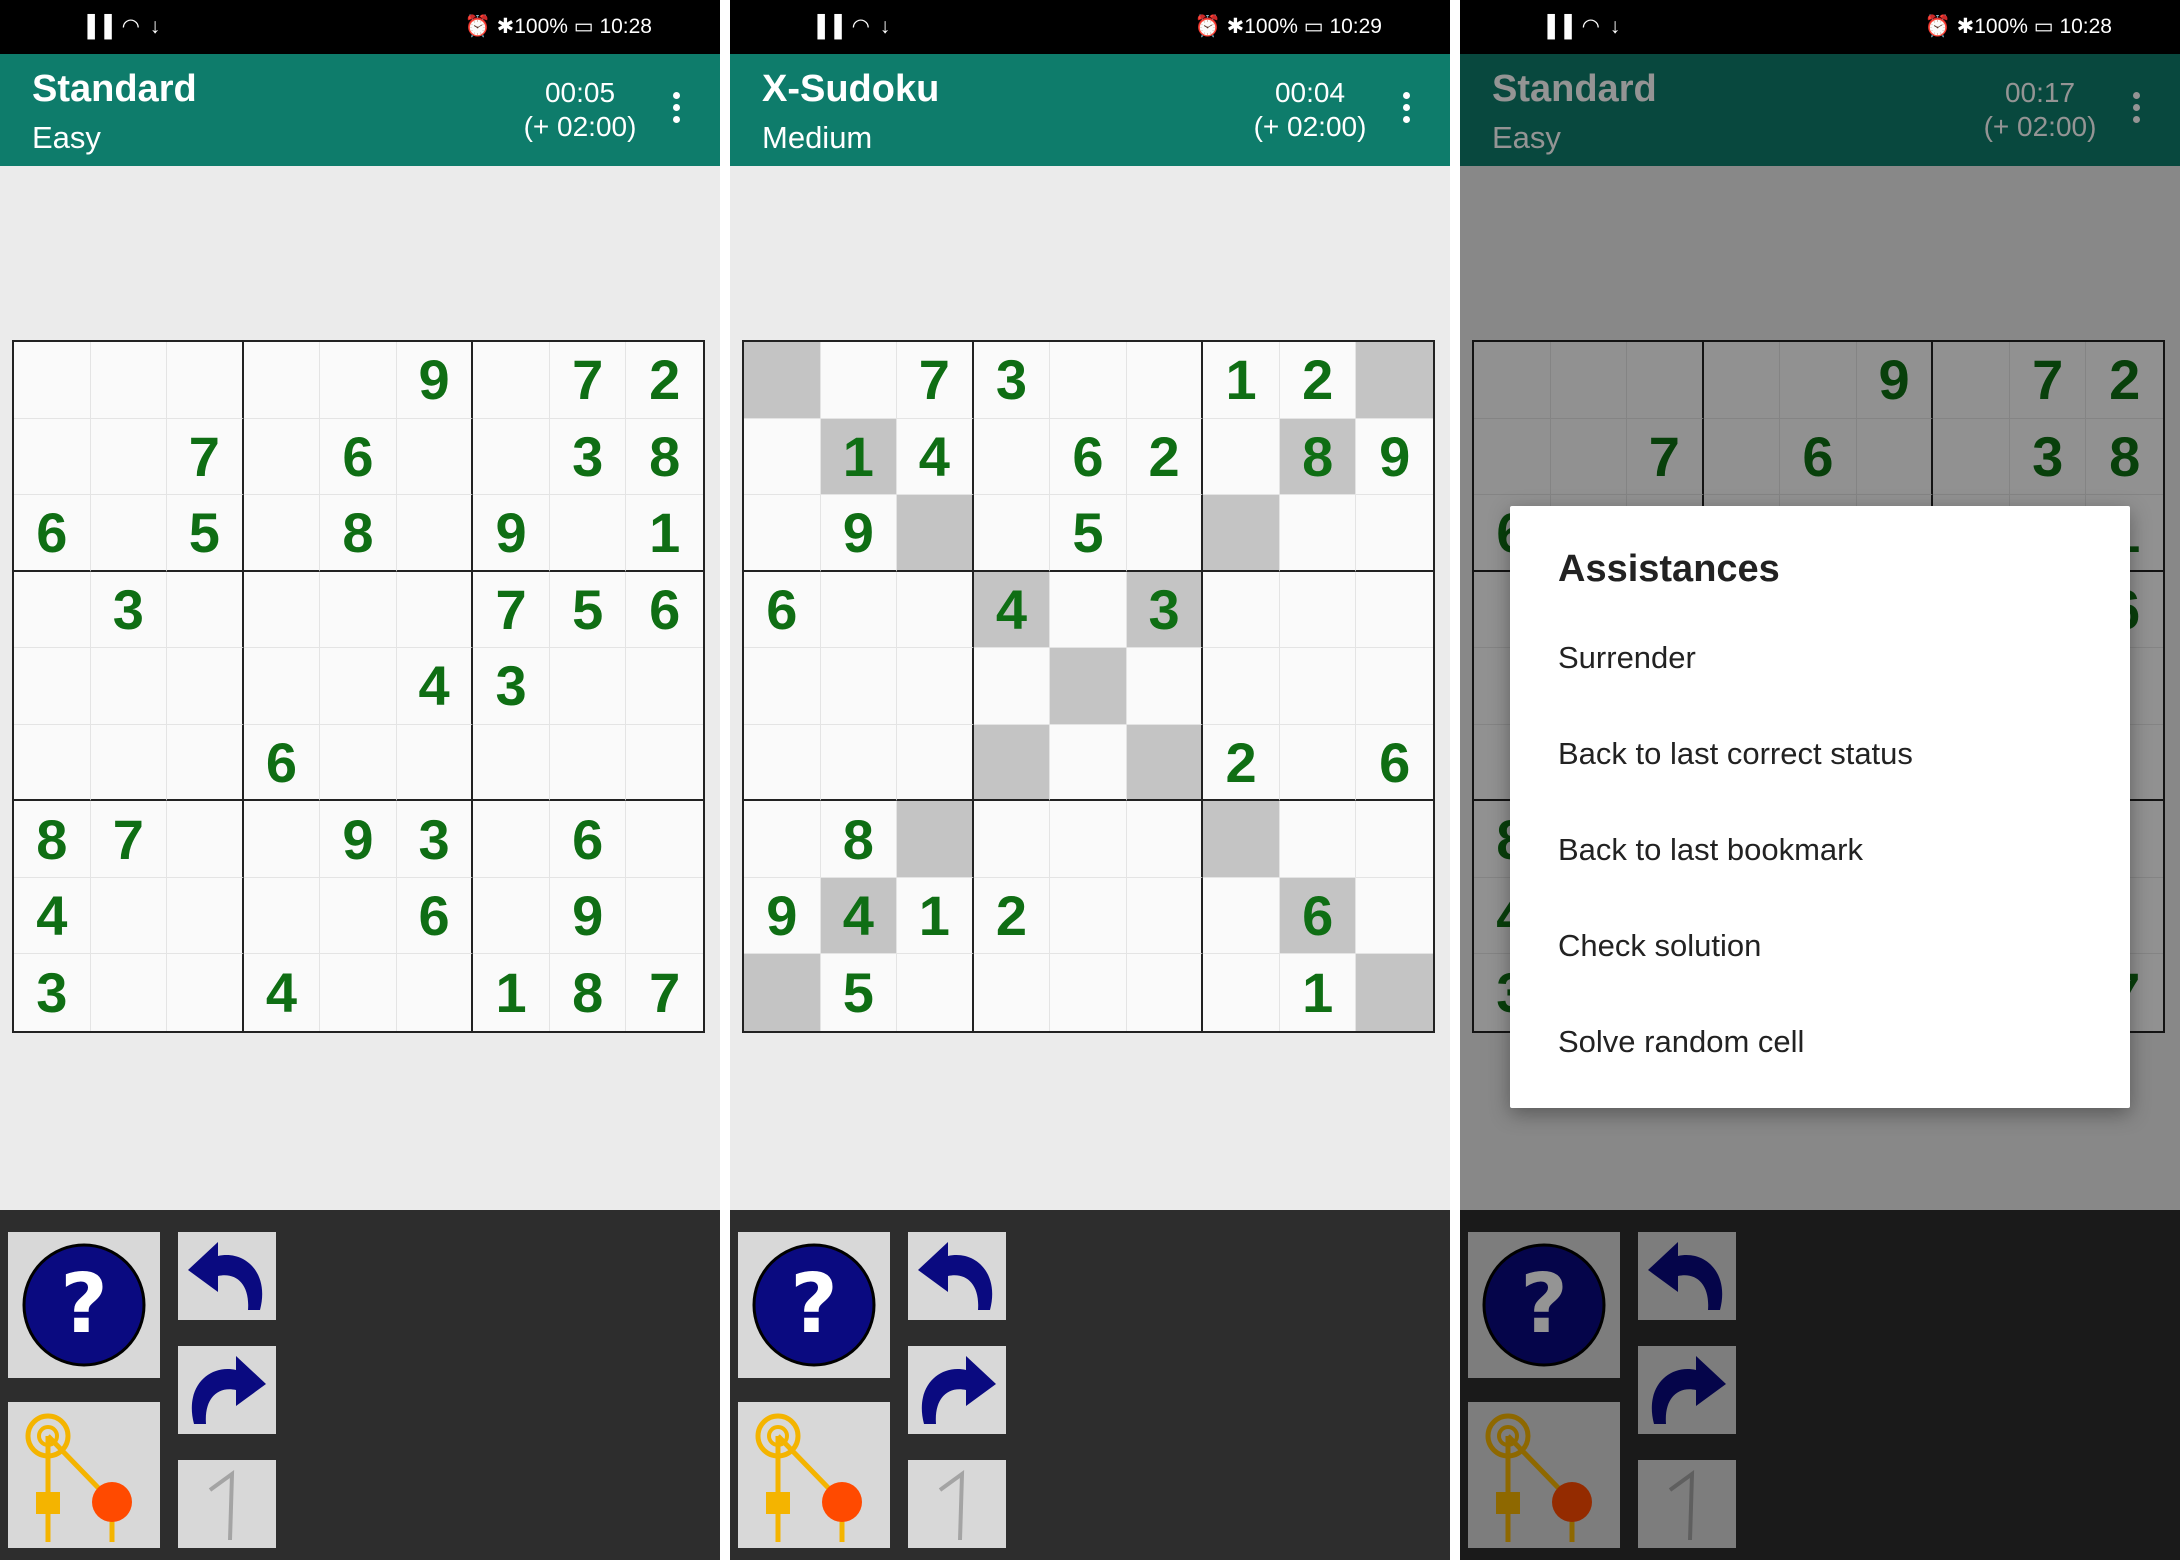 The width and height of the screenshot is (2180, 1560). What do you see at coordinates (1735, 754) in the screenshot?
I see `menu-item-back-to-last-correct-status: Back to last correct status` at bounding box center [1735, 754].